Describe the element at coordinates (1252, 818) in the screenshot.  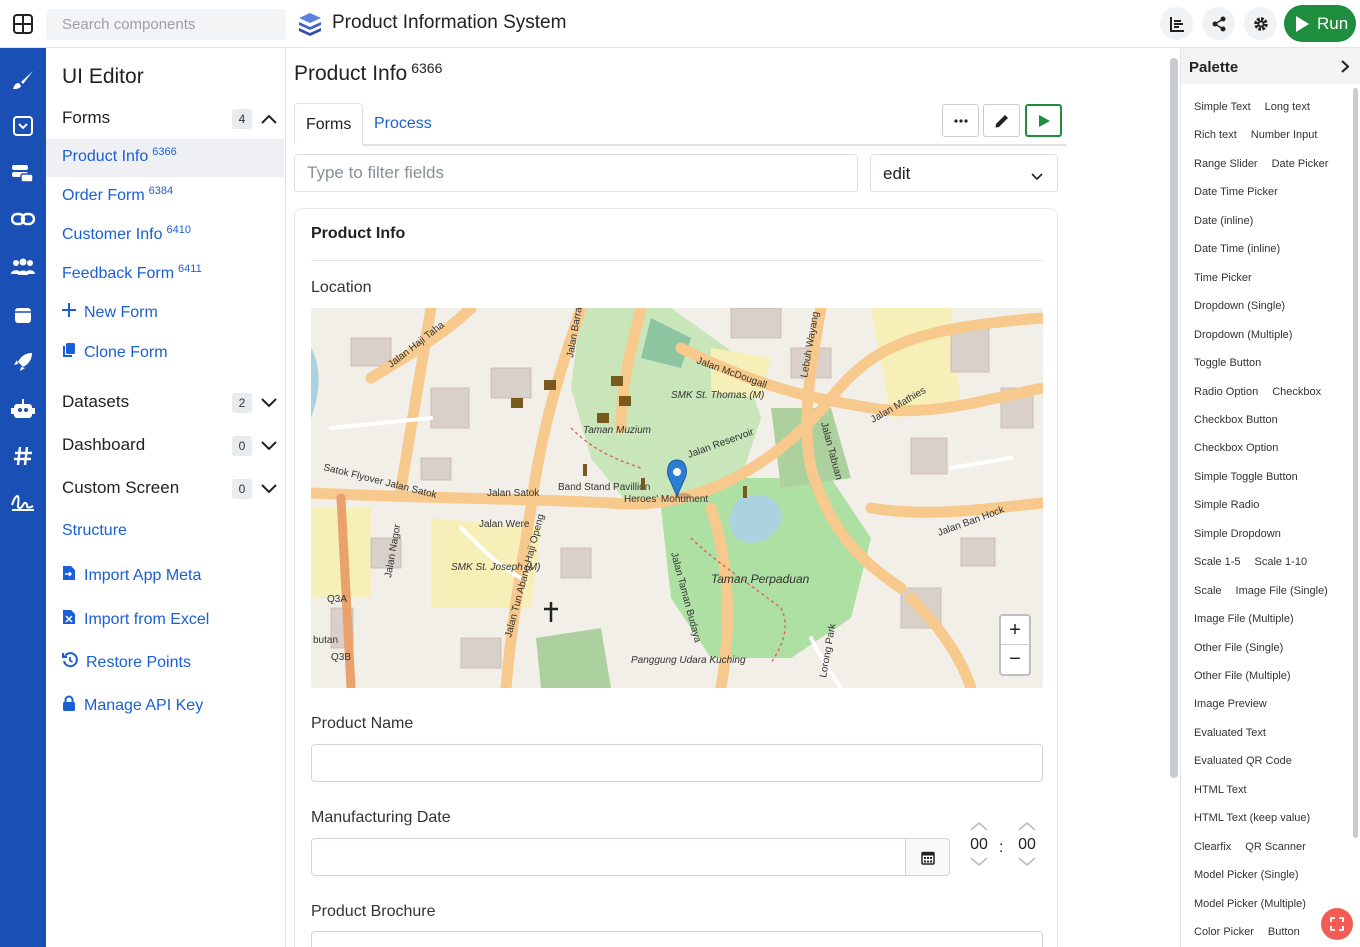
I see `palette-item: HTML Text (keep value)` at that location.